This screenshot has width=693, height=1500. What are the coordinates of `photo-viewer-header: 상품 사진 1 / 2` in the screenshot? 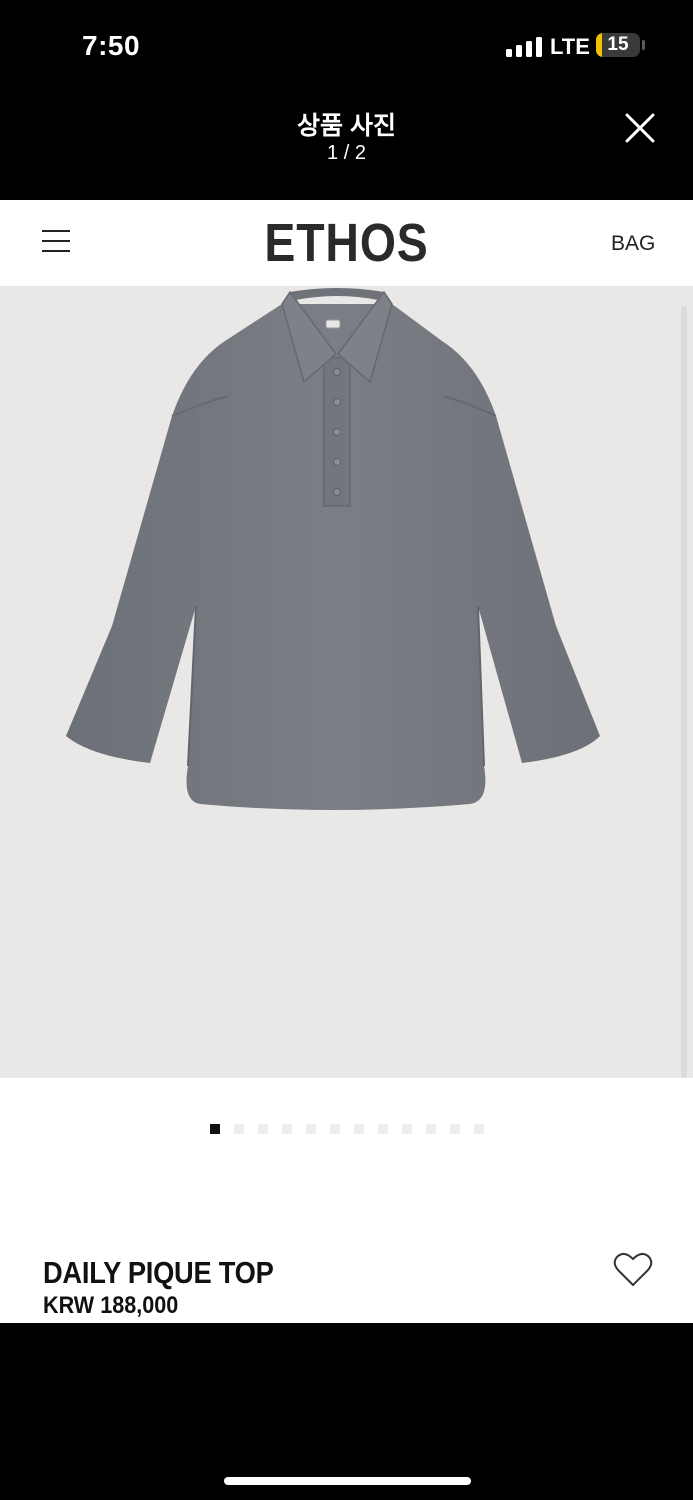 It's located at (346, 146).